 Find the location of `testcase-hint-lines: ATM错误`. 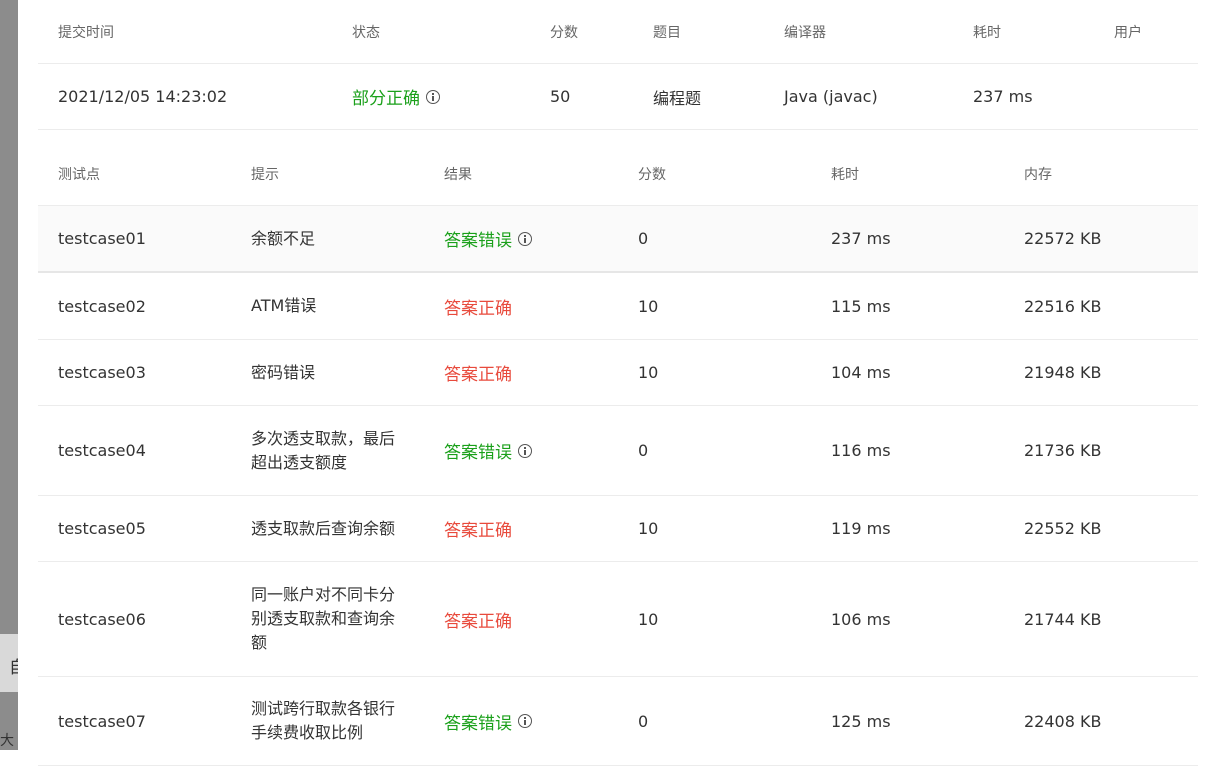

testcase-hint-lines: ATM错误 is located at coordinates (283, 306).